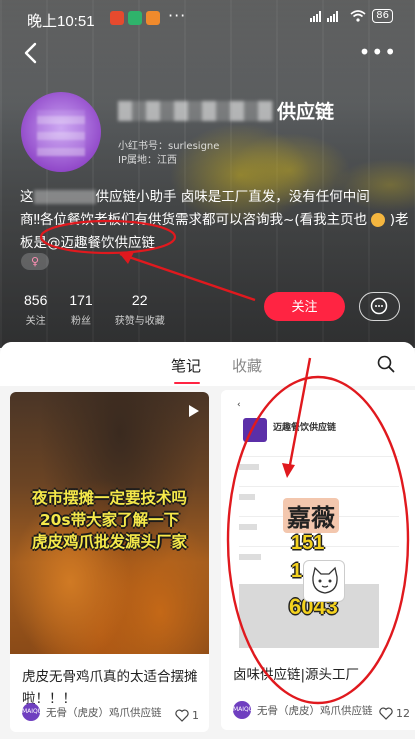  I want to click on shield-notification-icon, so click(135, 18).